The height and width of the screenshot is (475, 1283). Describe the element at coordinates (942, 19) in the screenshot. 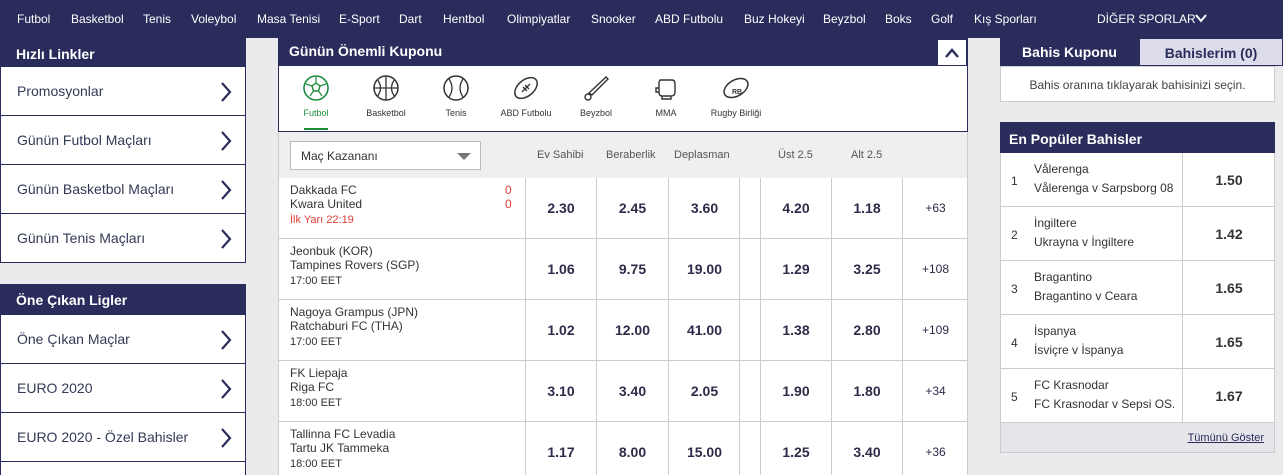

I see `nav-item-golf: Golf` at that location.